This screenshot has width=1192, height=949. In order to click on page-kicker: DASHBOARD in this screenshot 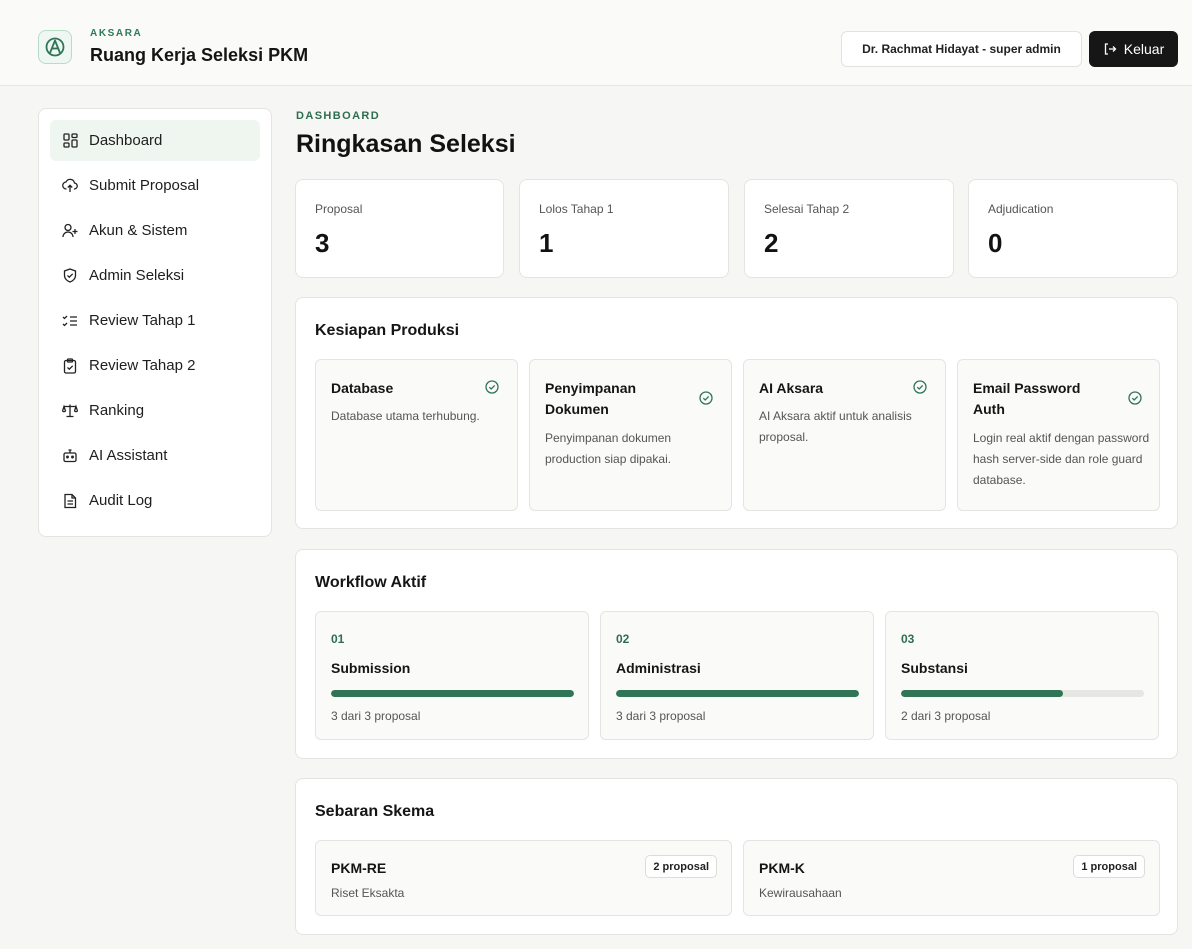, I will do `click(338, 116)`.